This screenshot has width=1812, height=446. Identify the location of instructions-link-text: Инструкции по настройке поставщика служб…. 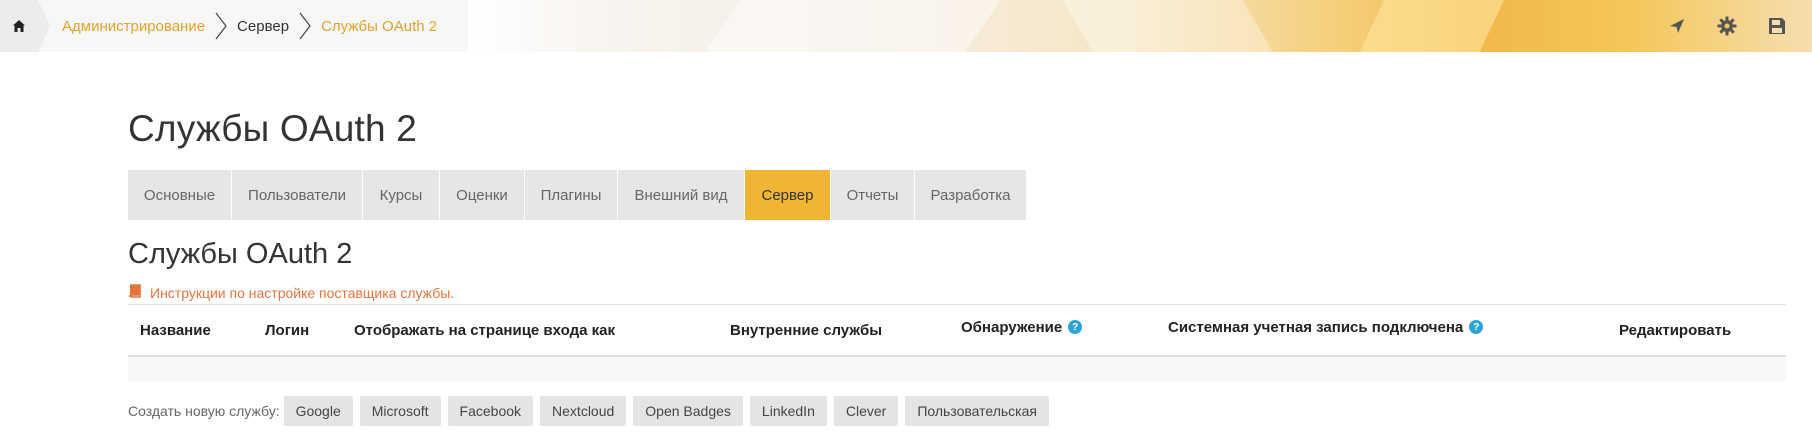
(302, 293).